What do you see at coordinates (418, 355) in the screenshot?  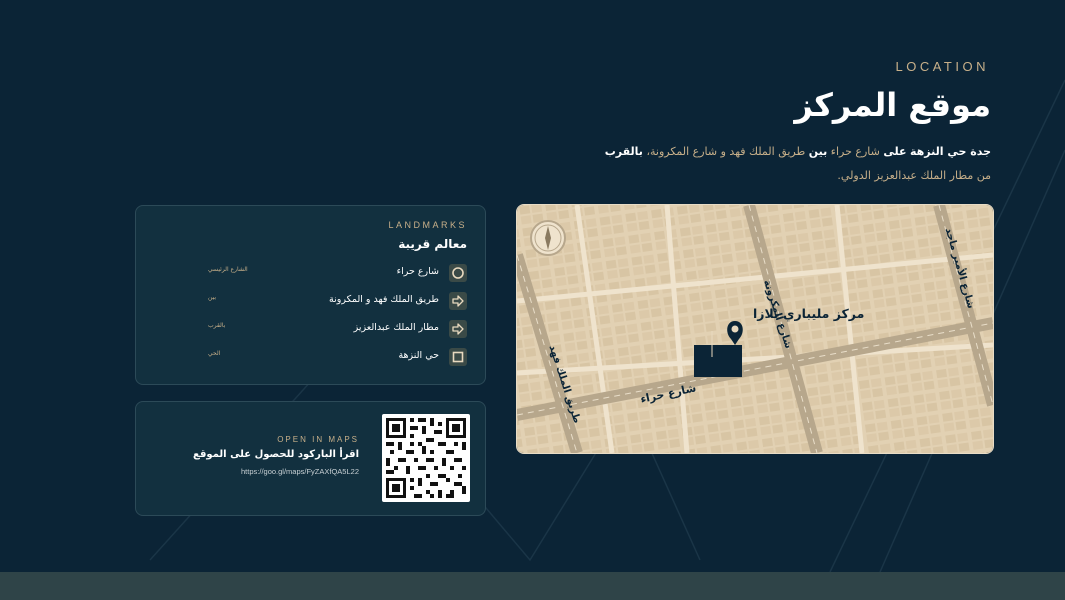 I see `landmark-label: حي النزهة` at bounding box center [418, 355].